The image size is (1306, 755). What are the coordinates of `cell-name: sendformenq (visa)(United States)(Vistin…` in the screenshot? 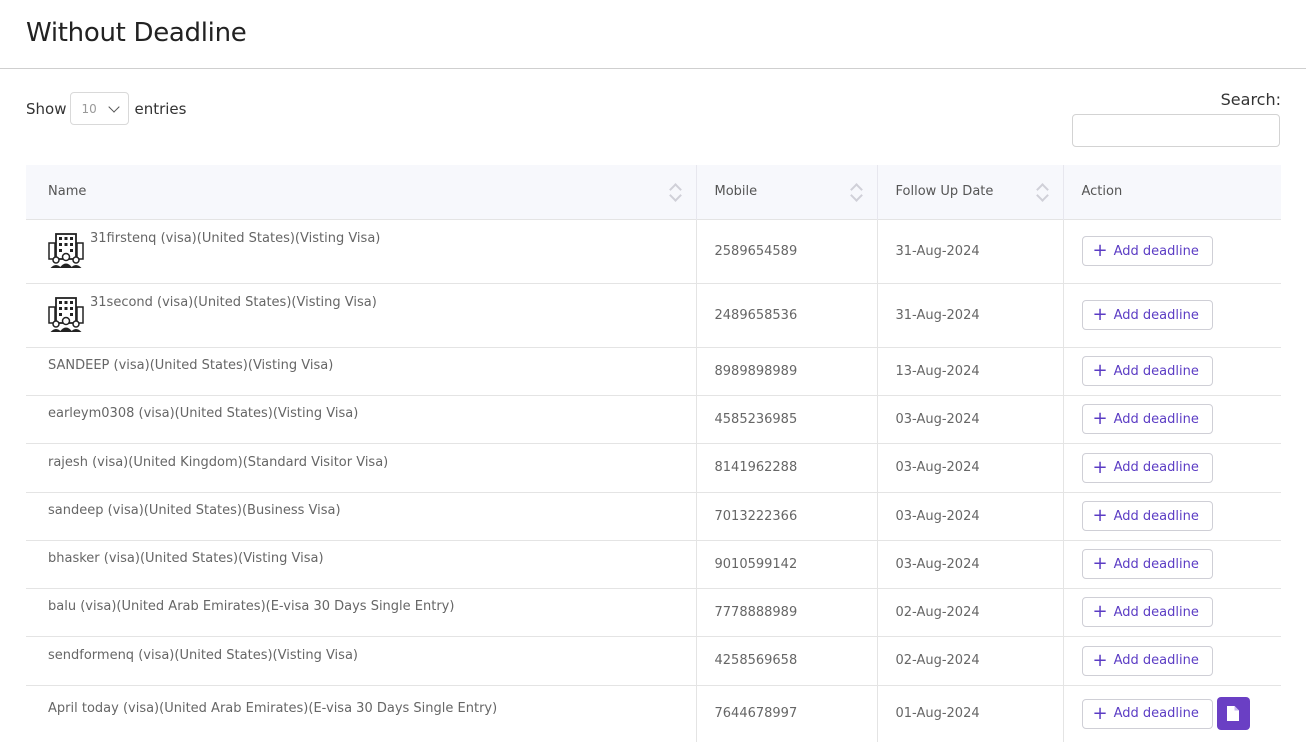 It's located at (361, 660).